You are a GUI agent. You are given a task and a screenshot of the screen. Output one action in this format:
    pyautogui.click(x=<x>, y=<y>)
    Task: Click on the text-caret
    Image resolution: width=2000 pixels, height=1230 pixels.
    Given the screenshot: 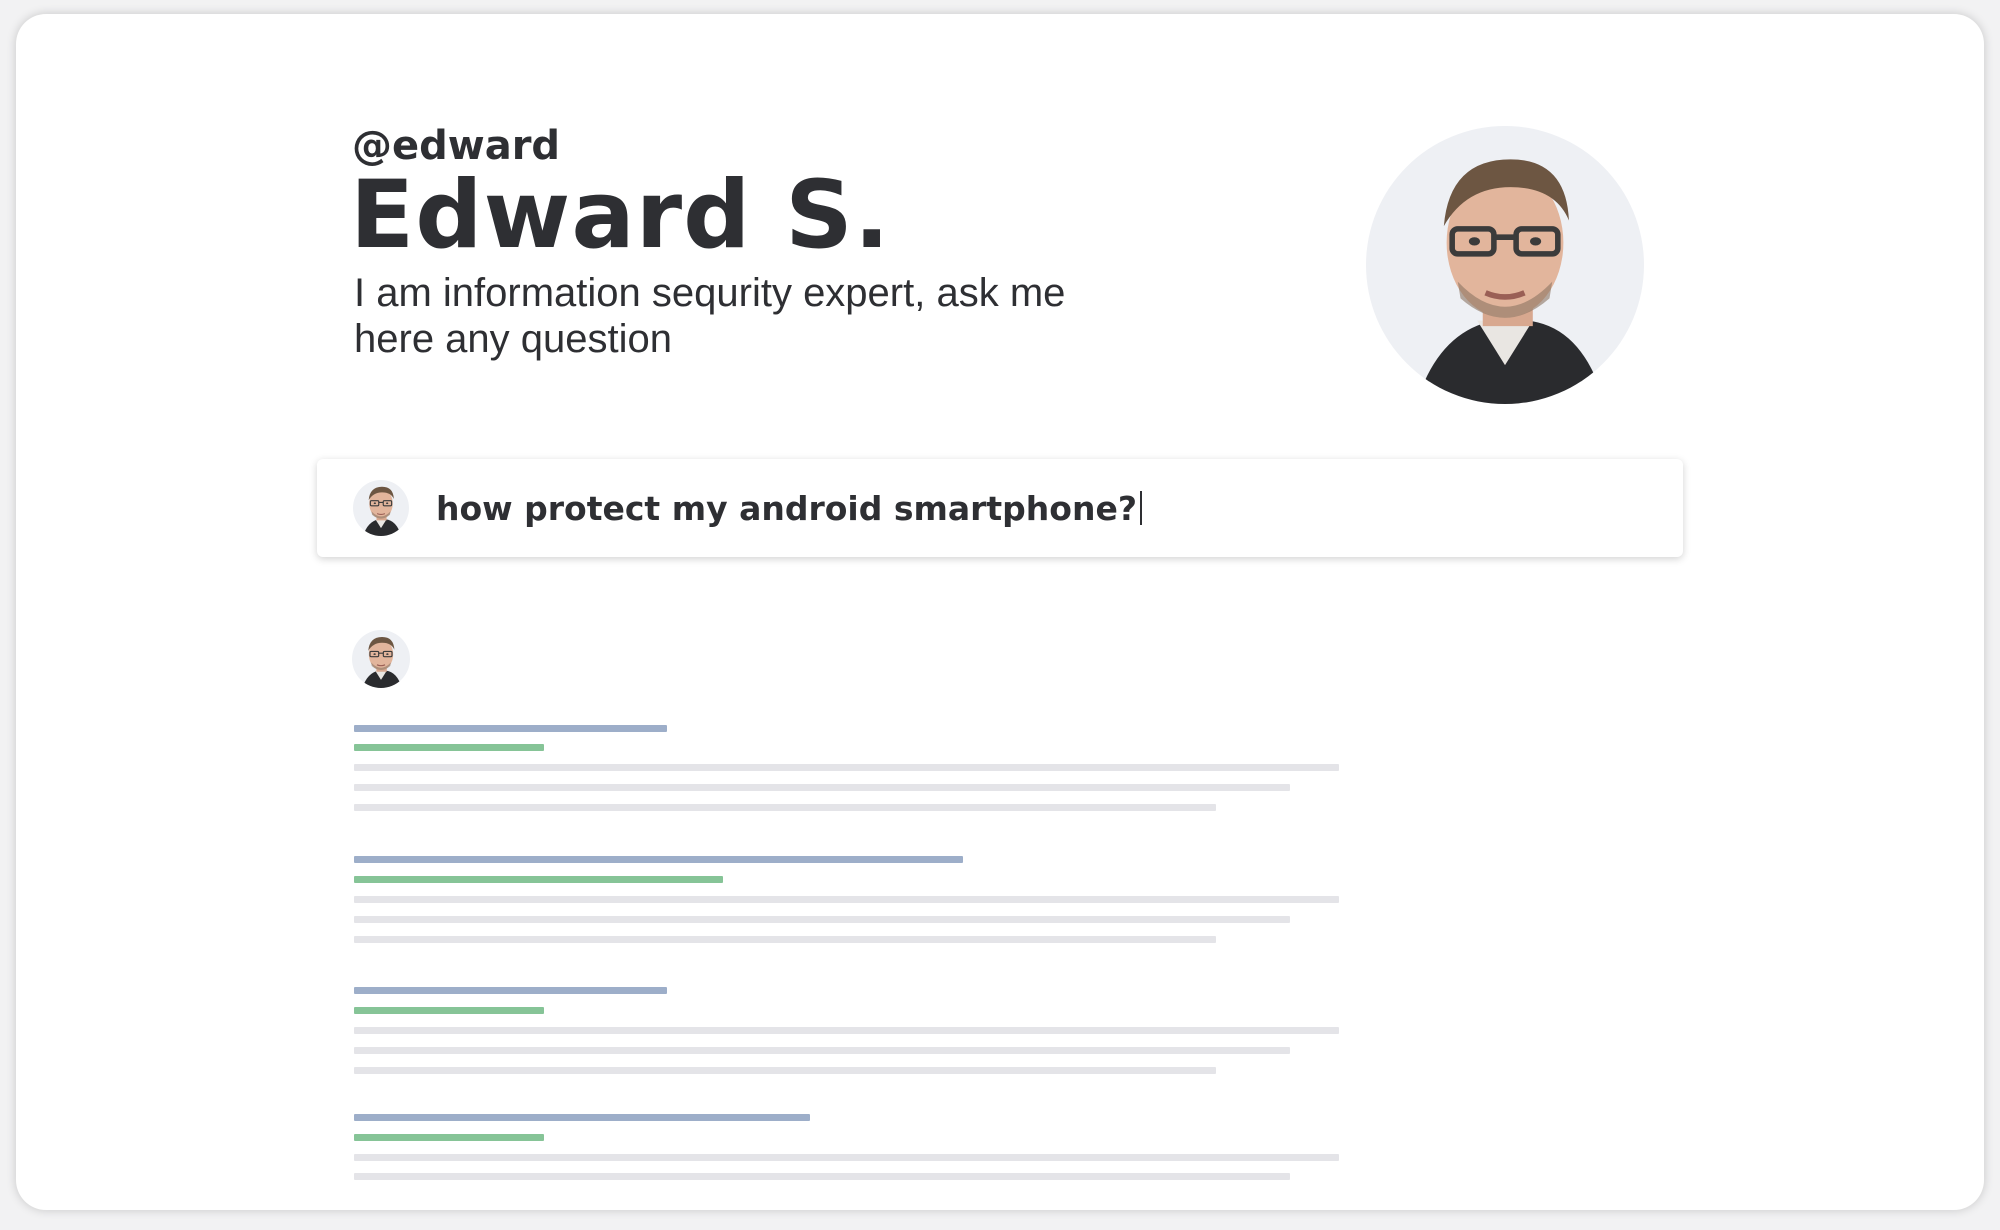 What is the action you would take?
    pyautogui.click(x=1140, y=508)
    